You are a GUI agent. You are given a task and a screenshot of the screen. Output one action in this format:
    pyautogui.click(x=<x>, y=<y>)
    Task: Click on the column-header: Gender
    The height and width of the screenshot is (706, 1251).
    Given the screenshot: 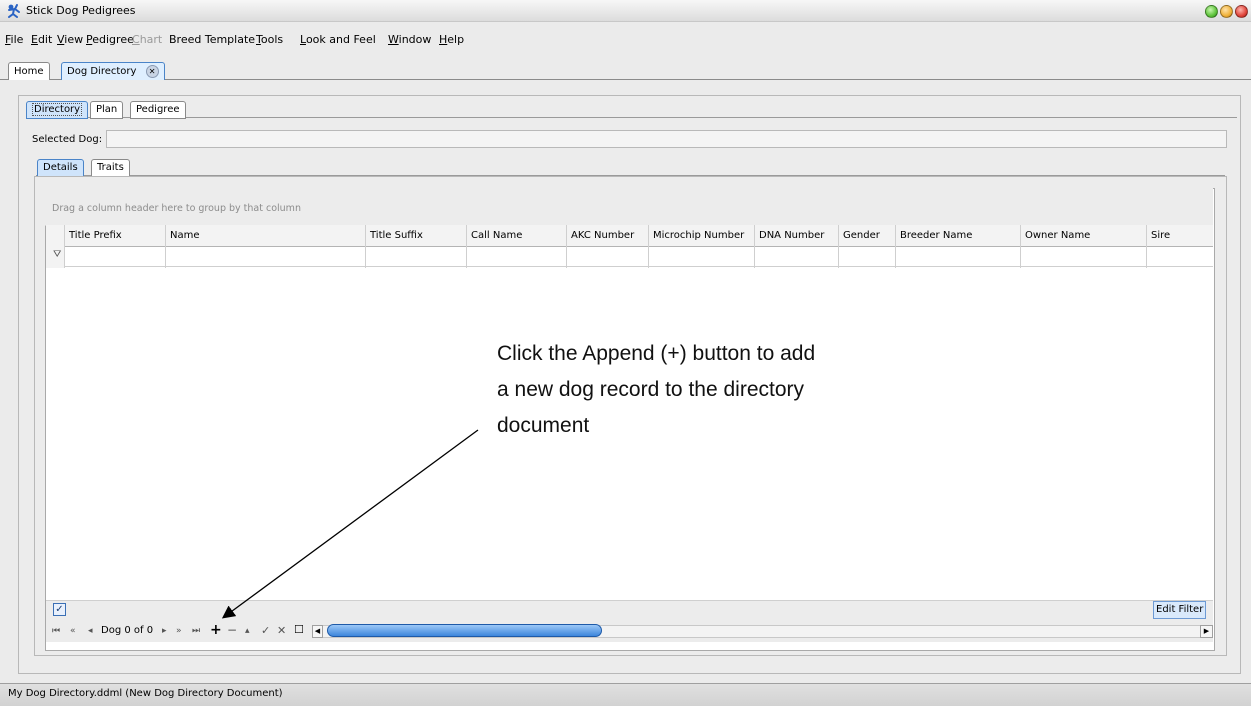 What is the action you would take?
    pyautogui.click(x=867, y=246)
    